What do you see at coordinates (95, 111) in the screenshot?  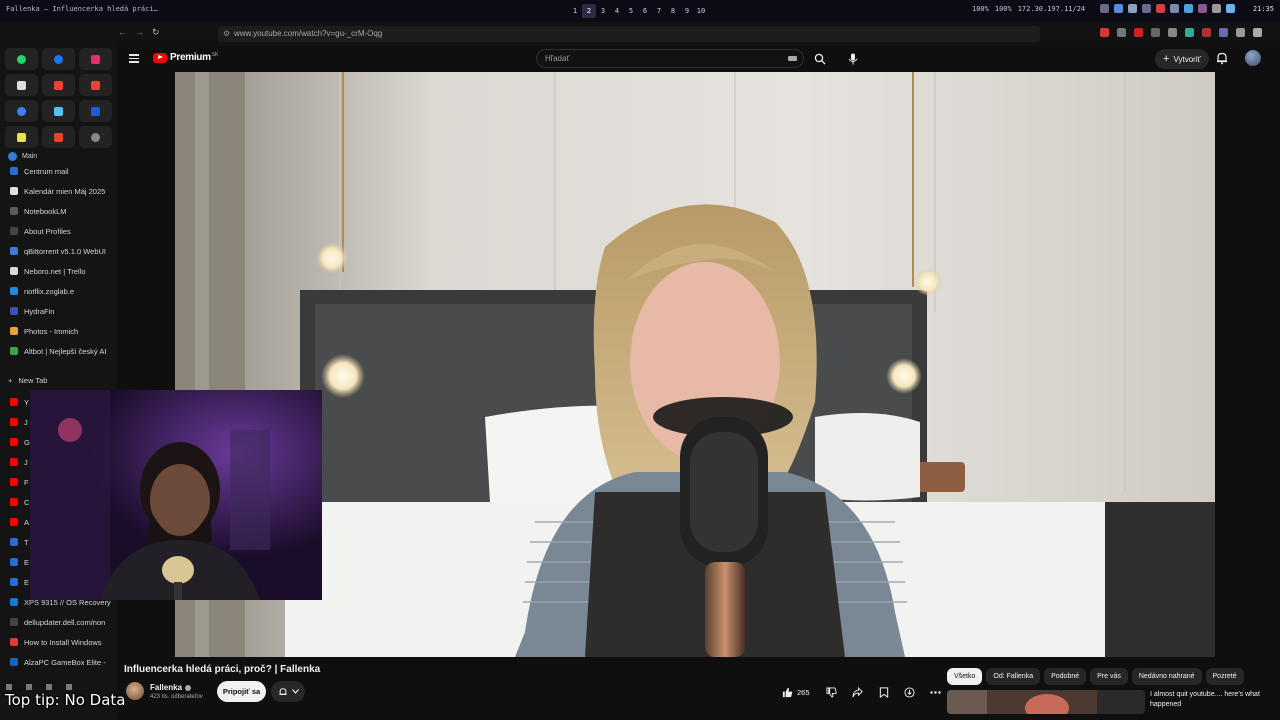 I see `pinned-app` at bounding box center [95, 111].